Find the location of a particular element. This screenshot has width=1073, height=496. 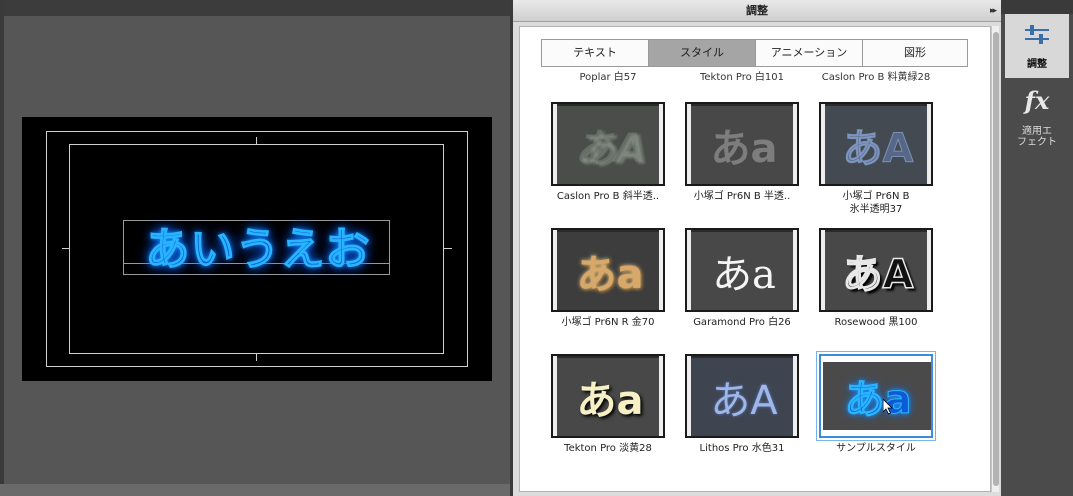

monitor-top-bar is located at coordinates (255, 8).